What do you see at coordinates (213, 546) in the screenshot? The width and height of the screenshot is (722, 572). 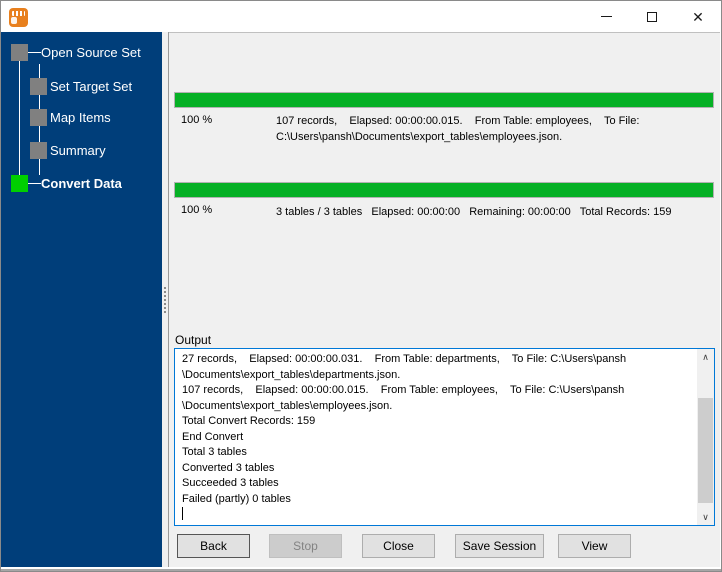 I see `back-button: Back` at bounding box center [213, 546].